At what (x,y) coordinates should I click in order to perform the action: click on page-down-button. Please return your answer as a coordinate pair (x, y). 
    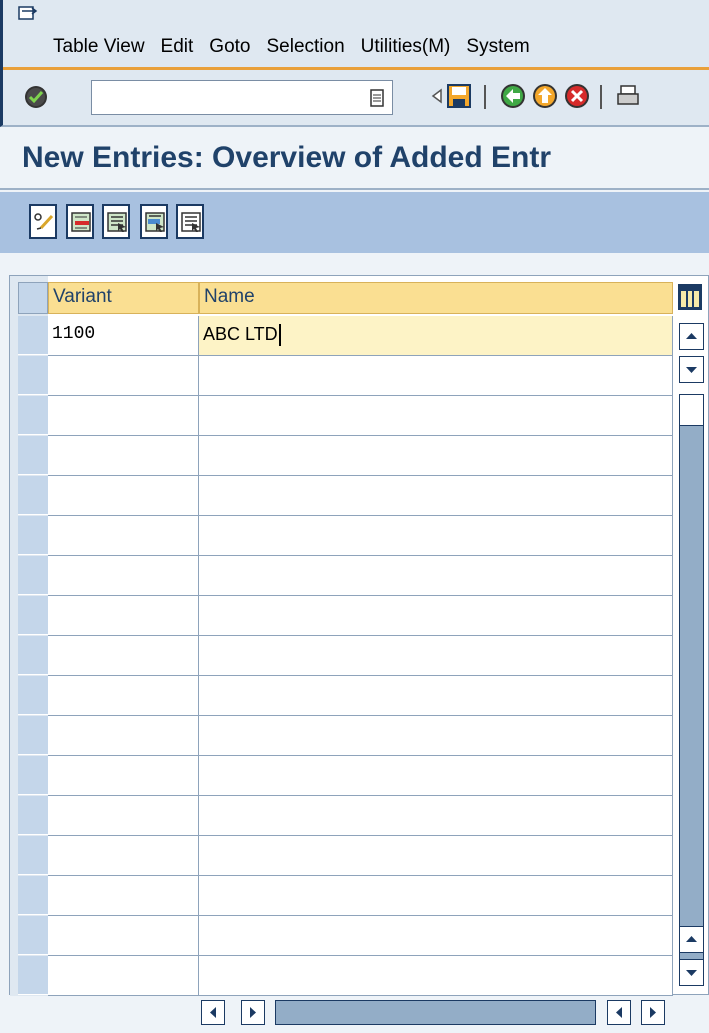
    Looking at the image, I should click on (691, 972).